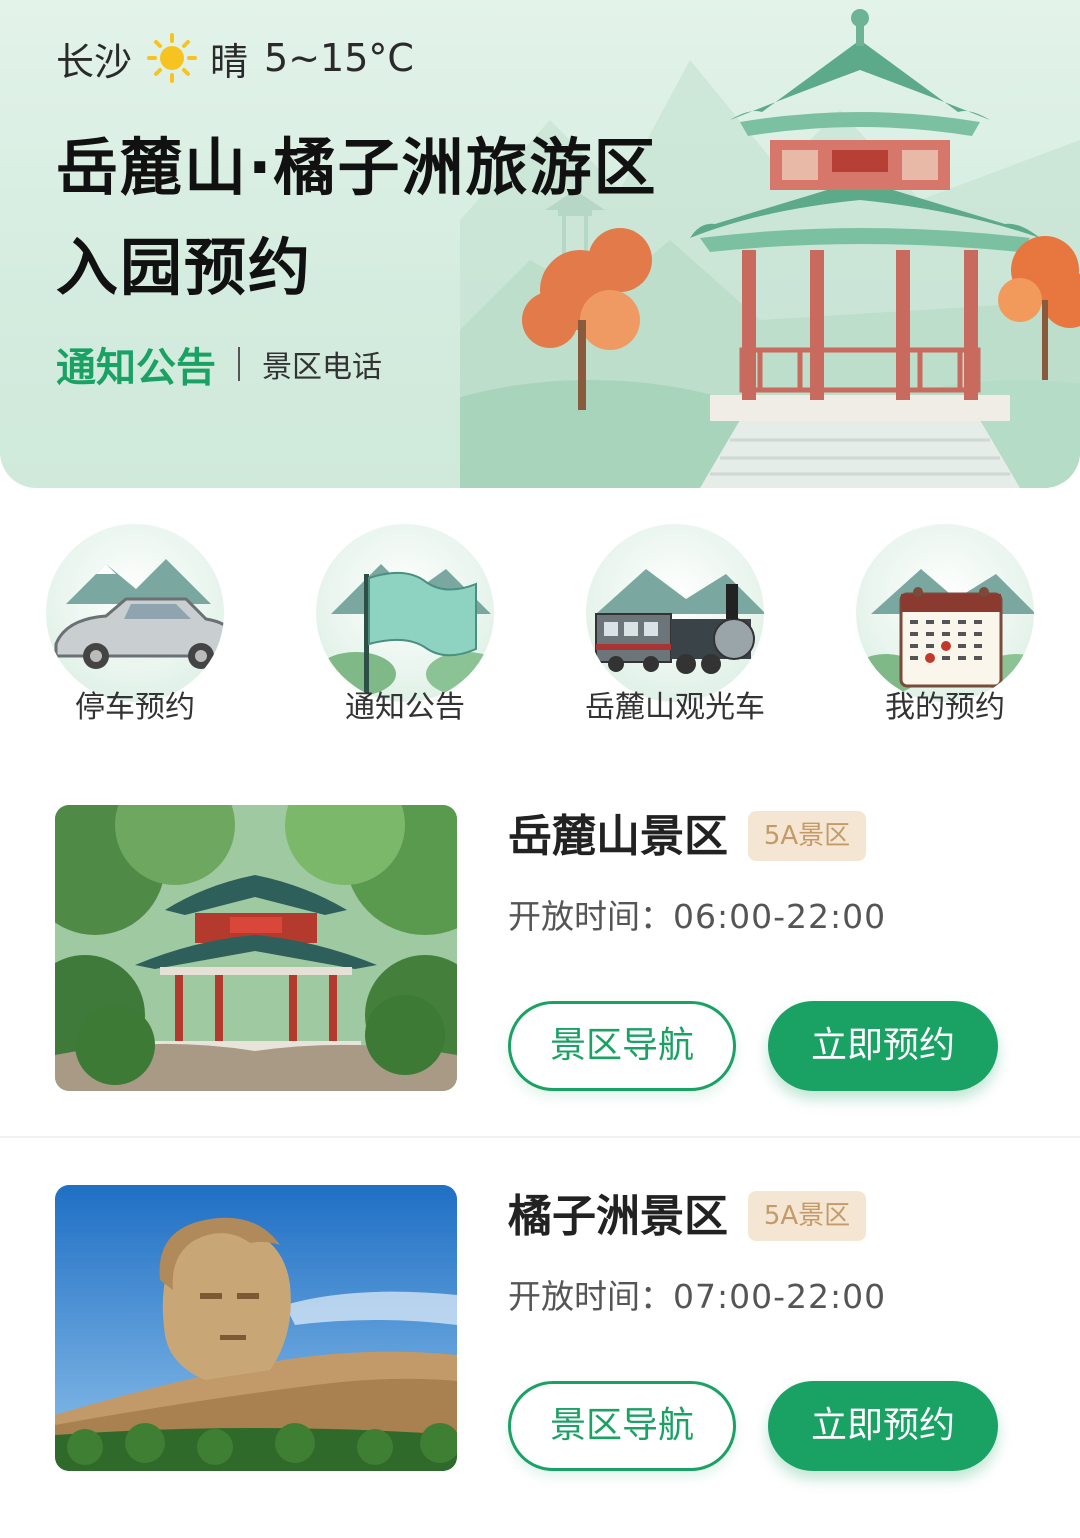  Describe the element at coordinates (229, 61) in the screenshot. I see `weather-condition: 晴` at that location.